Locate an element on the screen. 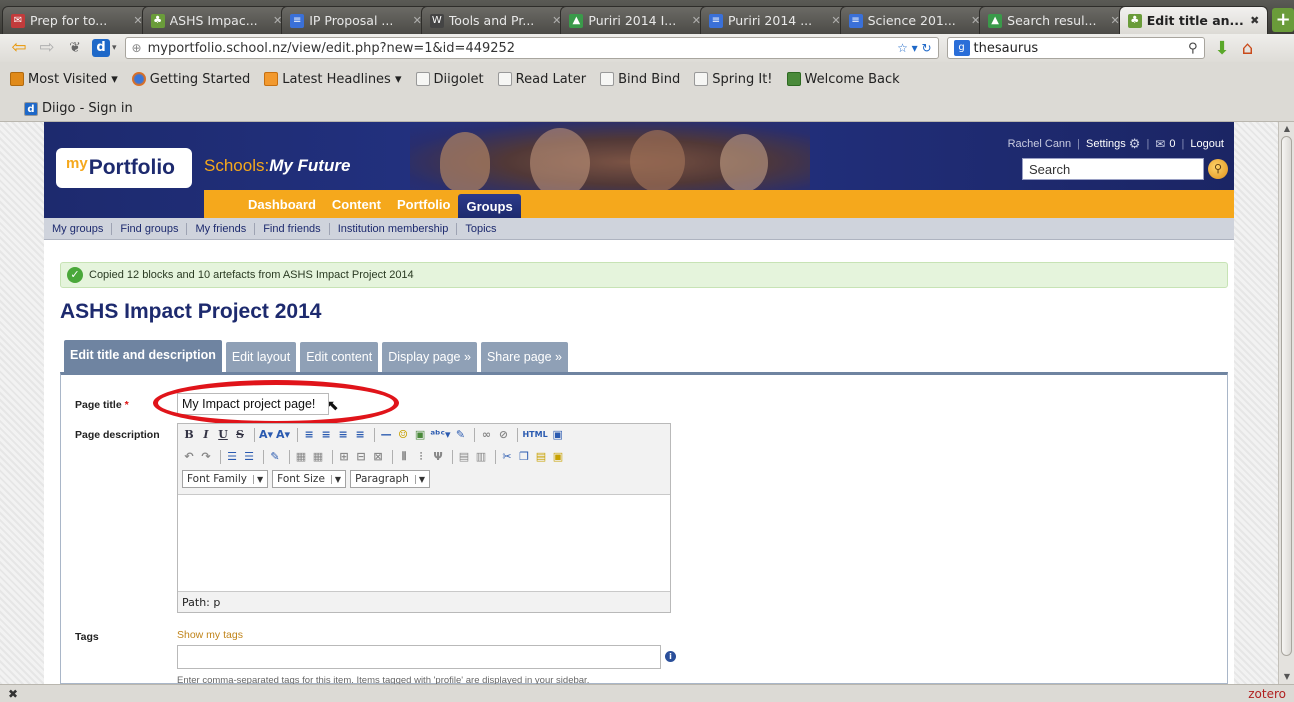 The height and width of the screenshot is (702, 1294). paste-icon: ▤ is located at coordinates (541, 457).